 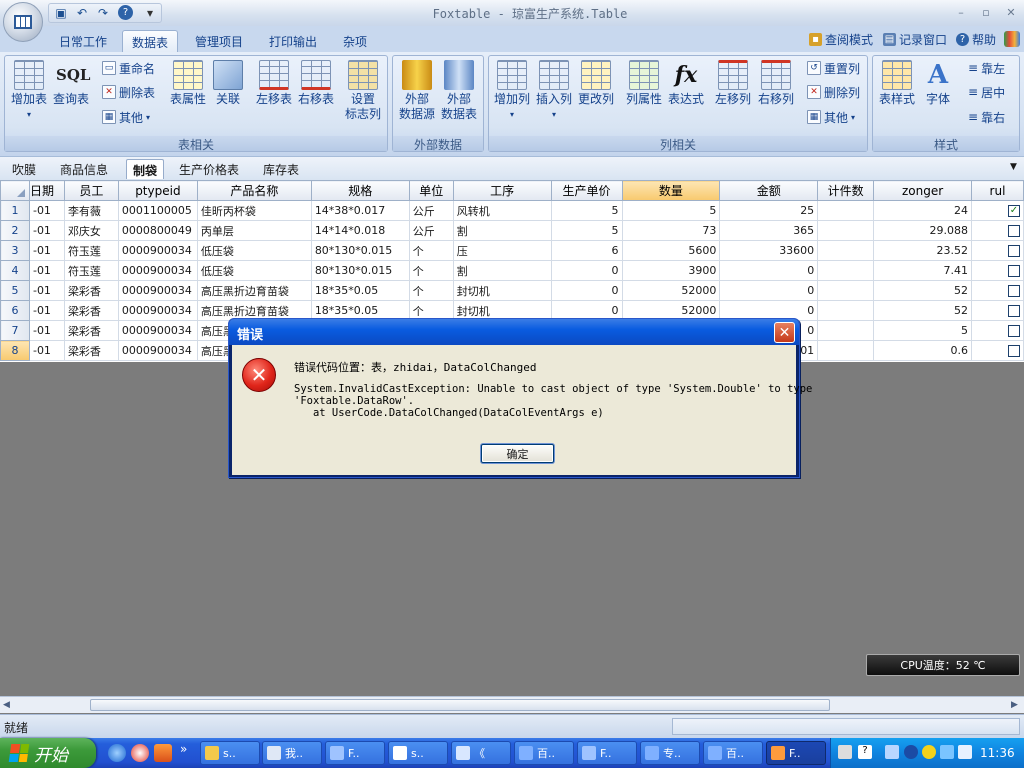 I want to click on record-window-link: ▤ 记录窗口, so click(x=915, y=39).